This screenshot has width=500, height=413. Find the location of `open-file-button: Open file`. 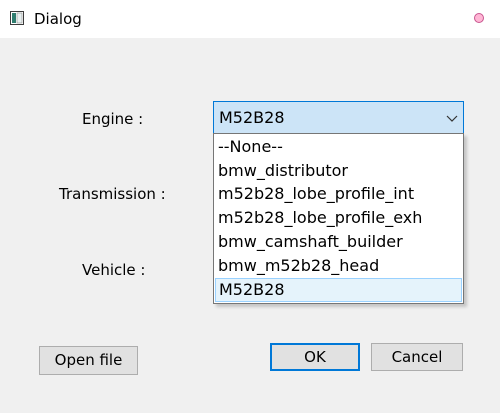

open-file-button: Open file is located at coordinates (88, 360).